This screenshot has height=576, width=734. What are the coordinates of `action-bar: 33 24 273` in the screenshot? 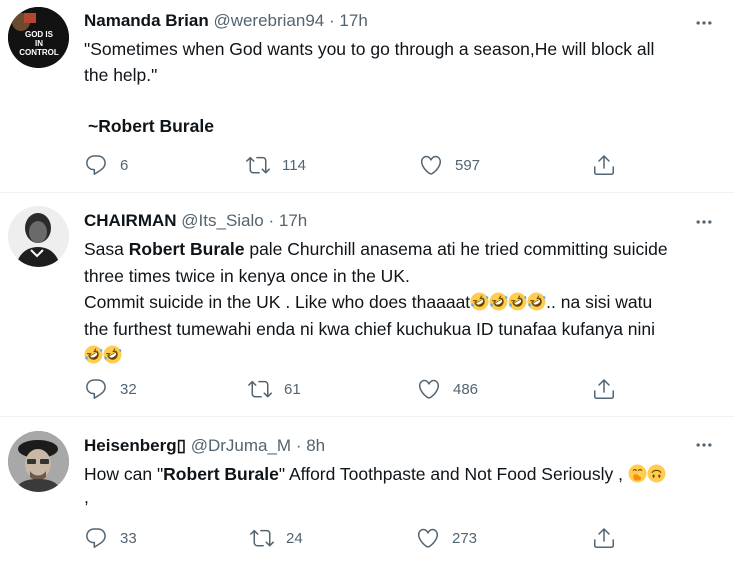 It's located at (364, 538).